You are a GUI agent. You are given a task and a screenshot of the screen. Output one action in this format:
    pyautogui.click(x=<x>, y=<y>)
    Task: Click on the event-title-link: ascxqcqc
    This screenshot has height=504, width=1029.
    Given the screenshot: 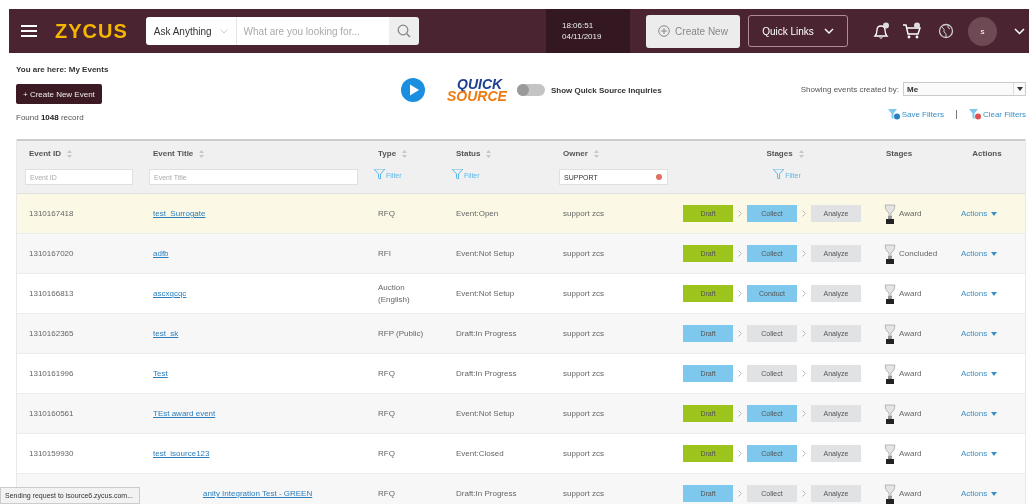 What is the action you would take?
    pyautogui.click(x=170, y=293)
    